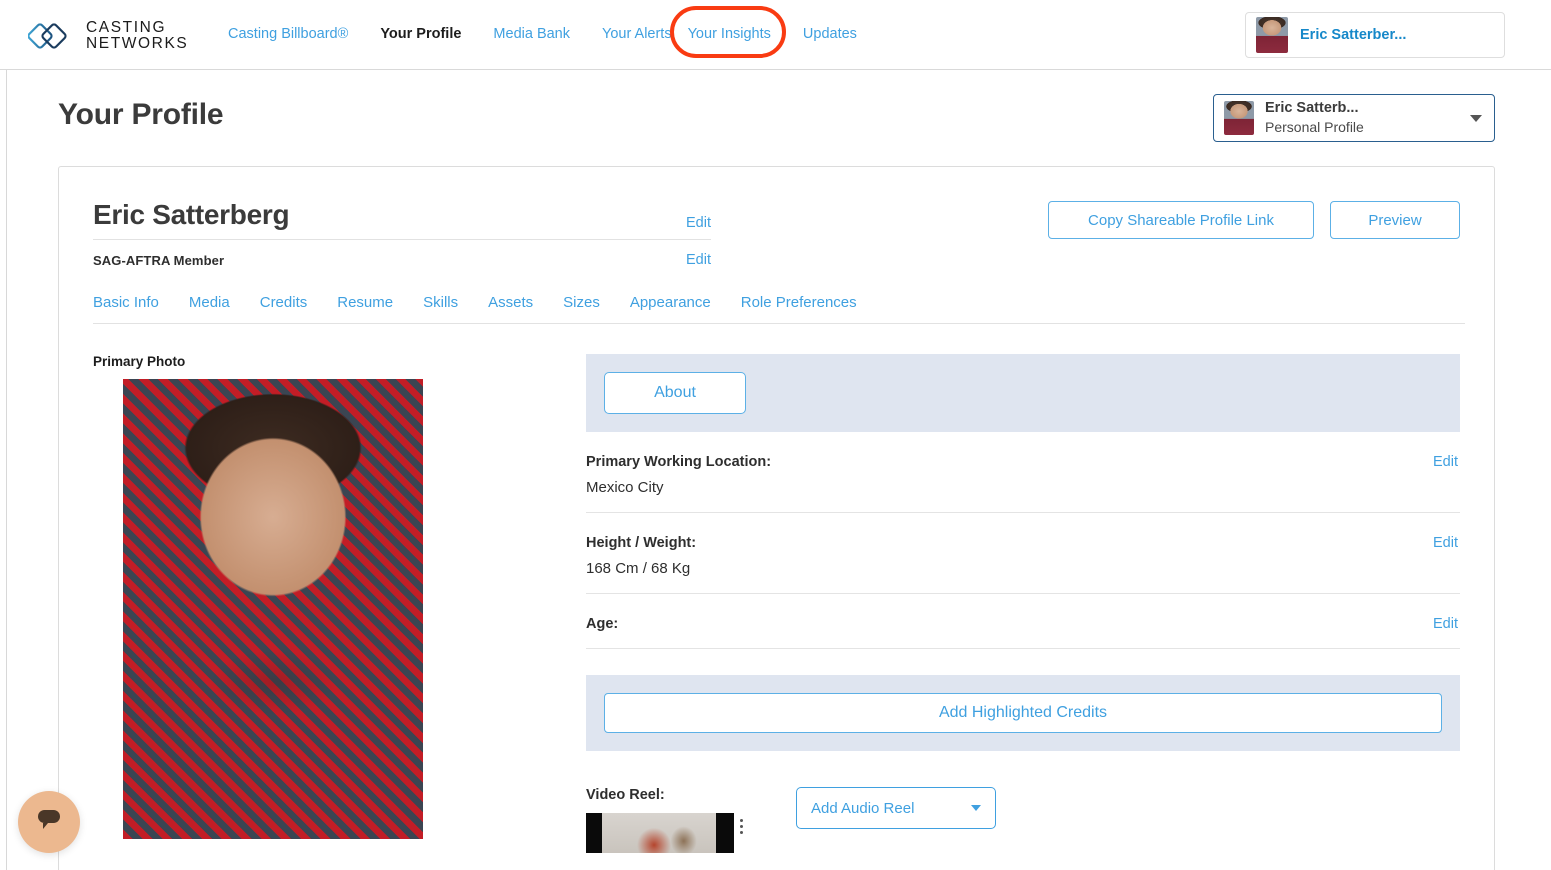 This screenshot has height=870, width=1551. What do you see at coordinates (814, 302) in the screenshot?
I see `tab-role-preferences: Role Preferences` at bounding box center [814, 302].